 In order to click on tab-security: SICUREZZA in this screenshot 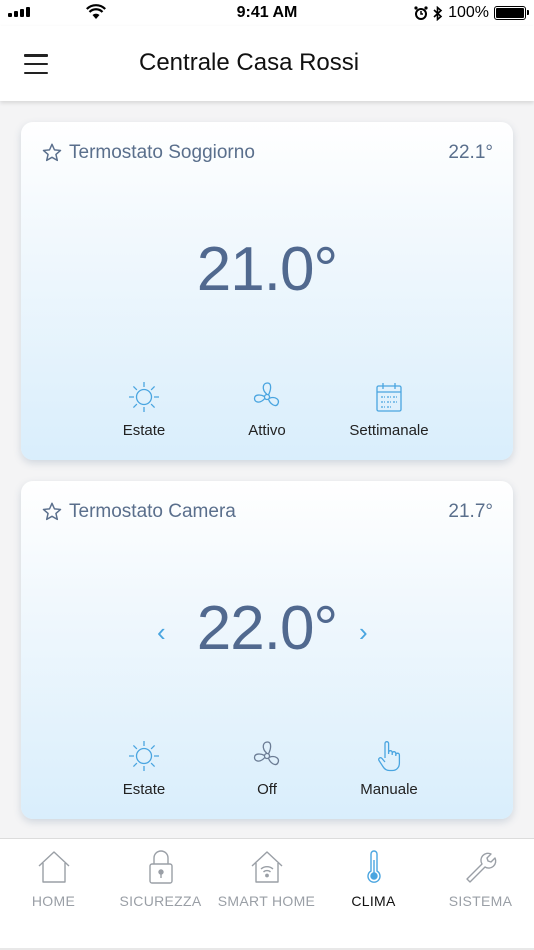, I will do `click(160, 879)`.